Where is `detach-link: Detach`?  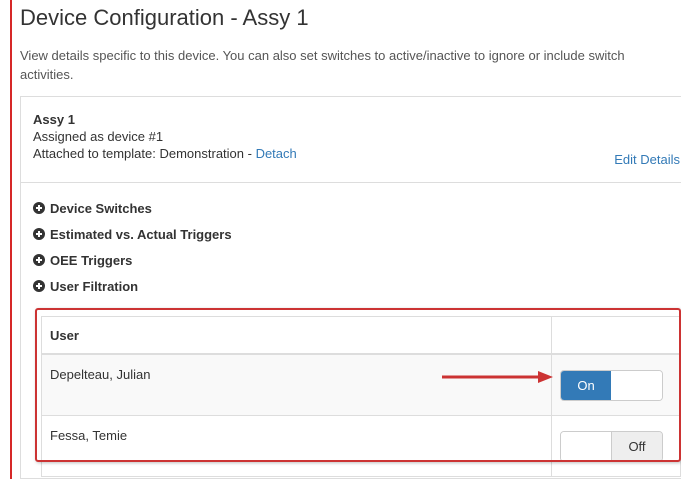 detach-link: Detach is located at coordinates (276, 153).